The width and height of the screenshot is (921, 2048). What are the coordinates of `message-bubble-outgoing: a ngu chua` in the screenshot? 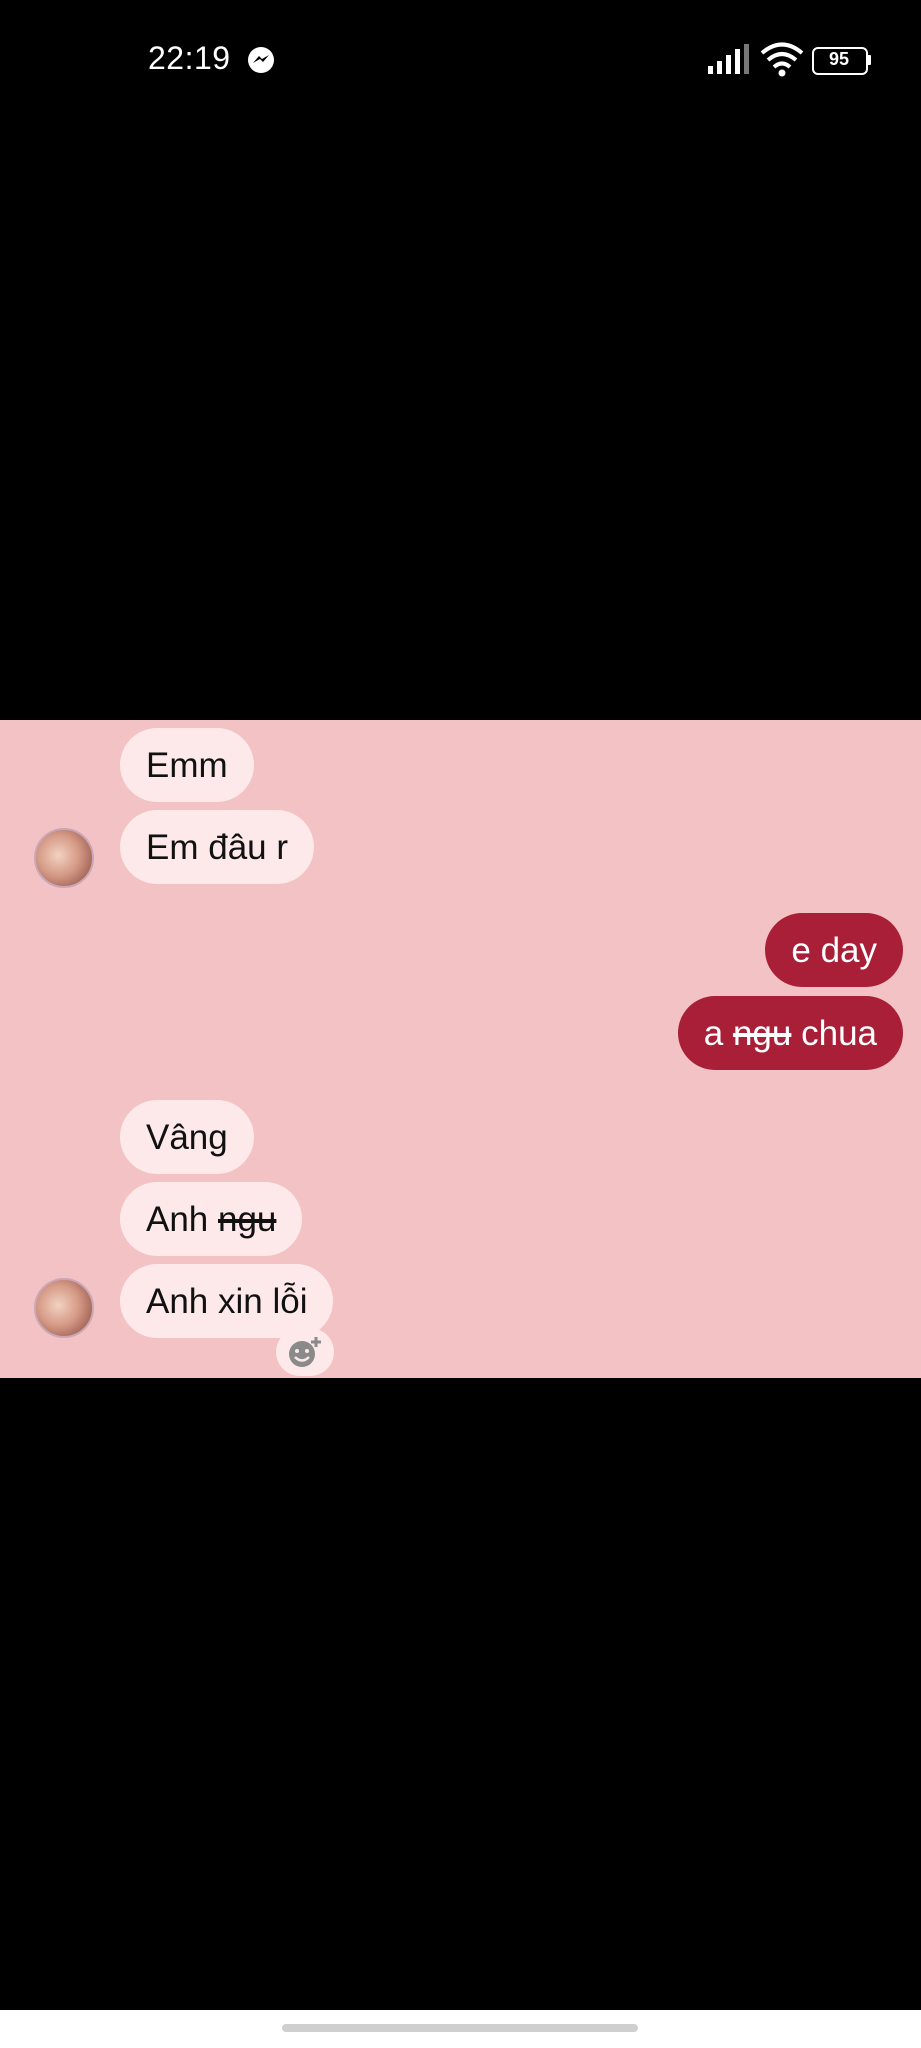 It's located at (790, 1033).